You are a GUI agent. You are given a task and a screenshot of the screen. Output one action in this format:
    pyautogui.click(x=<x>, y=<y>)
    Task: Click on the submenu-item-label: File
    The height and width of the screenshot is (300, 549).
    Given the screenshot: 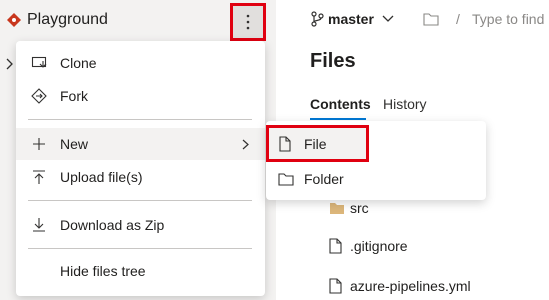 What is the action you would take?
    pyautogui.click(x=315, y=144)
    